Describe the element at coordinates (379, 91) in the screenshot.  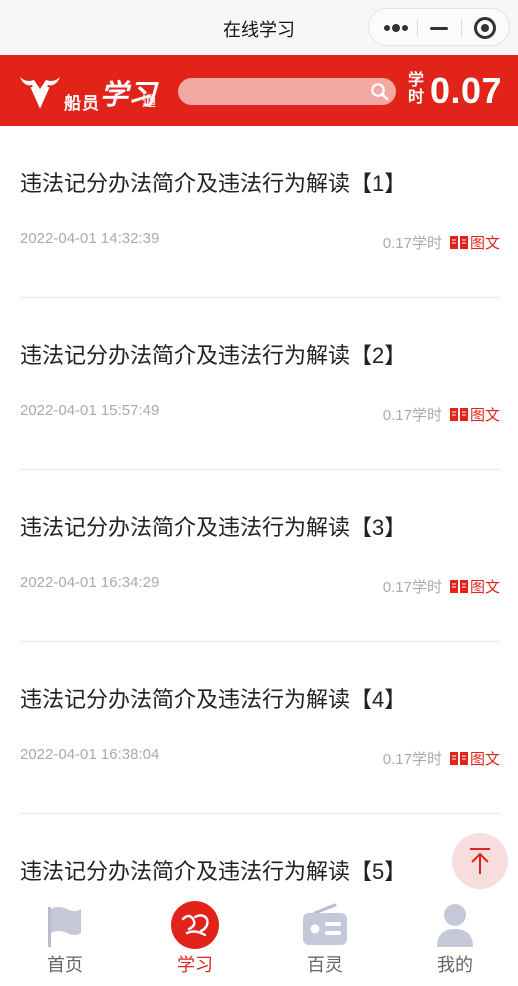
I see `search-icon` at that location.